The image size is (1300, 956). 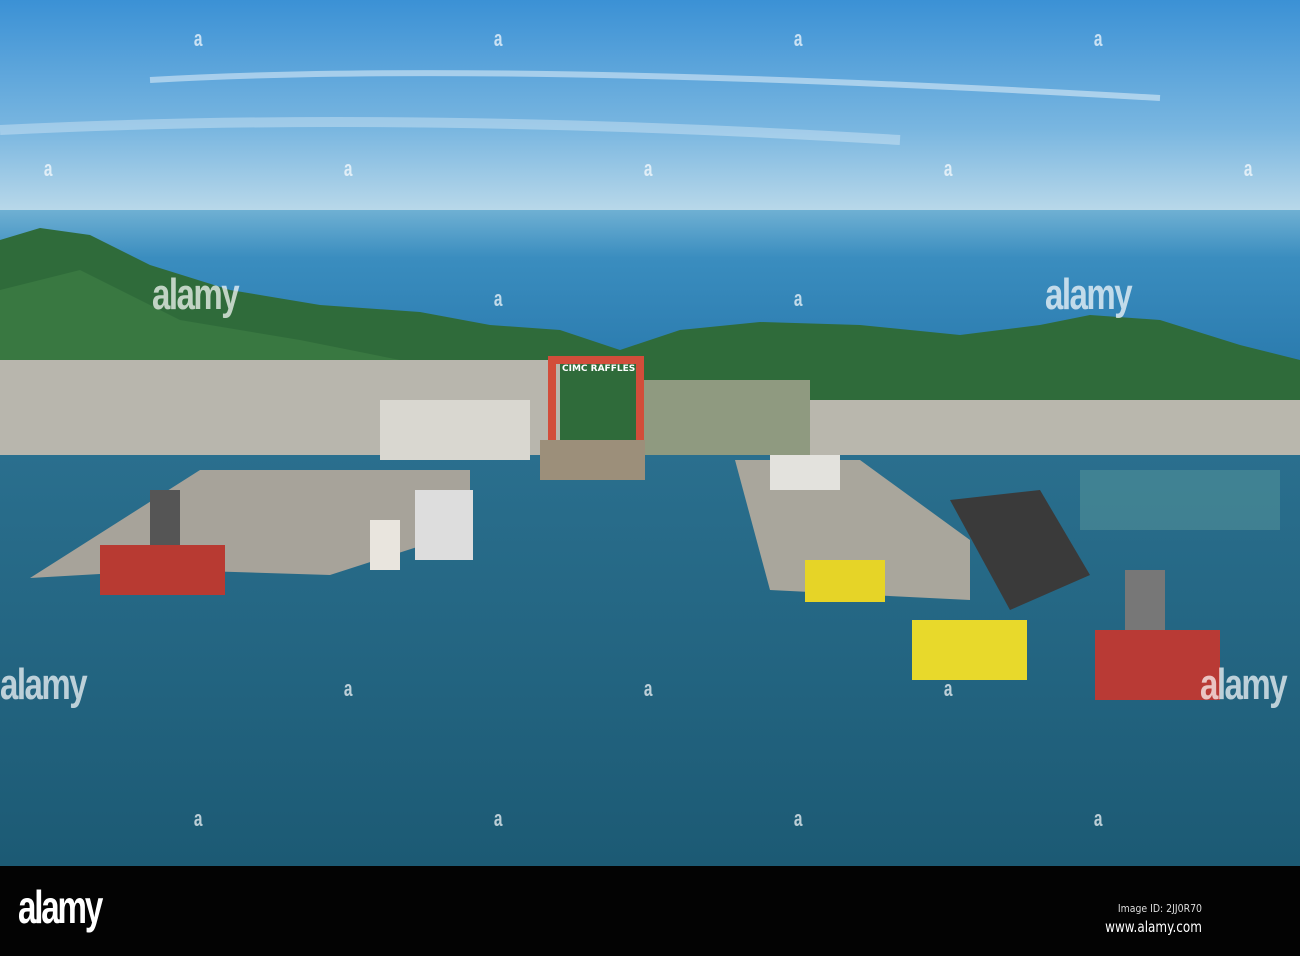 What do you see at coordinates (650, 911) in the screenshot?
I see `footer-bar: alamy Image ID: 2JJ0R70 www.alamy.com` at bounding box center [650, 911].